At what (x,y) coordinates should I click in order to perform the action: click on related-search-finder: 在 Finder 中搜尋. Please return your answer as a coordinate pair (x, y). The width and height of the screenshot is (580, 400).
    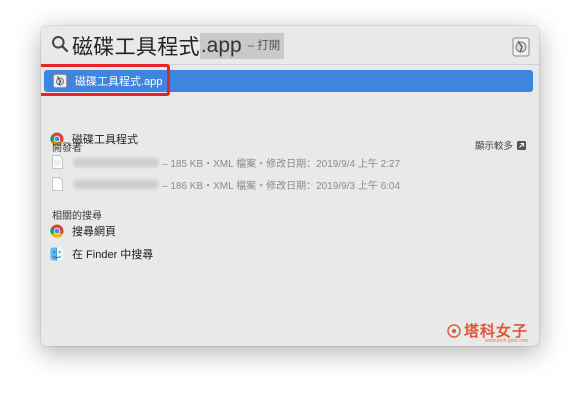
    Looking at the image, I should click on (97, 254).